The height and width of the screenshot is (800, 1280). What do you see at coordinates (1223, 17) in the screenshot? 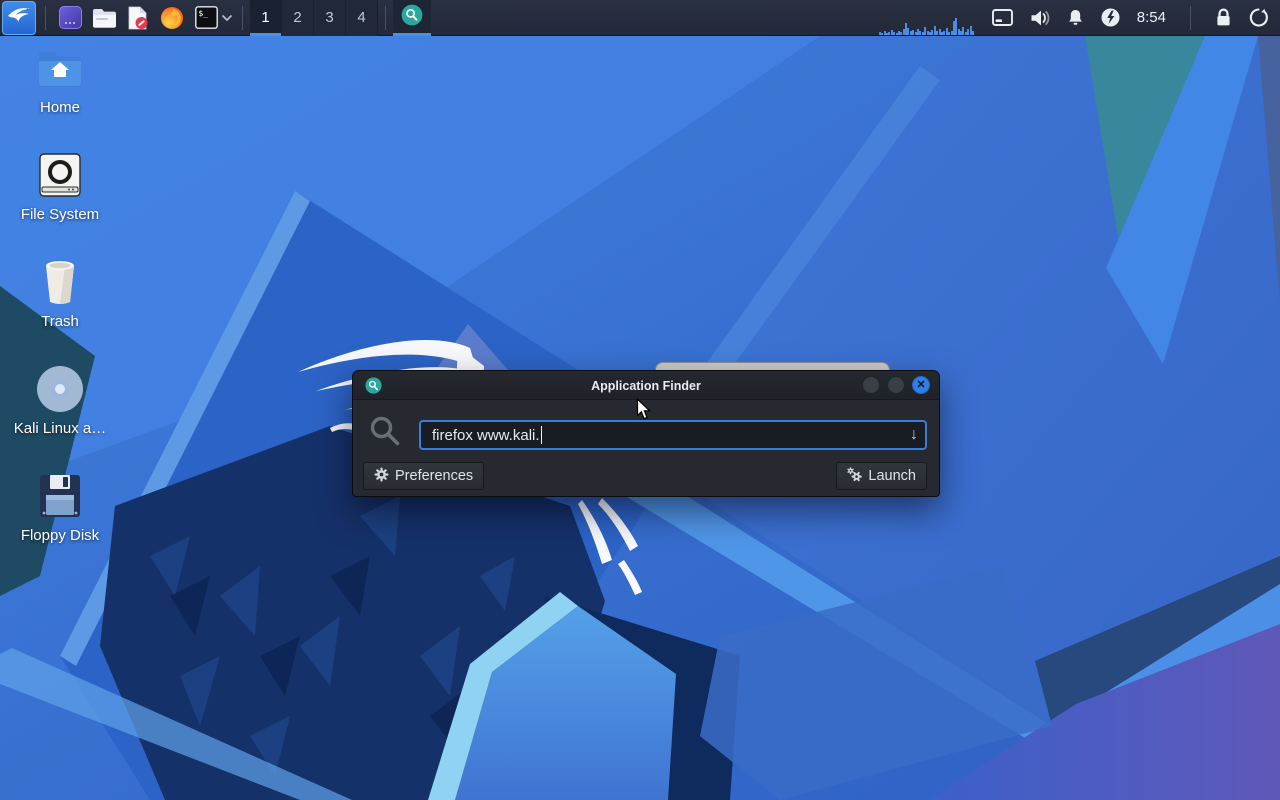
I see `lock-icon` at bounding box center [1223, 17].